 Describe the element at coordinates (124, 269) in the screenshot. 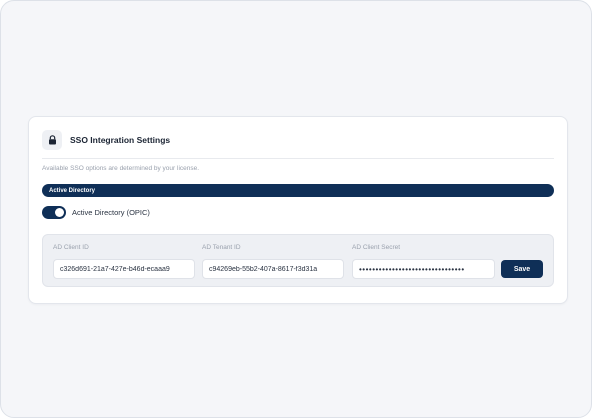

I see `client-id-input` at that location.